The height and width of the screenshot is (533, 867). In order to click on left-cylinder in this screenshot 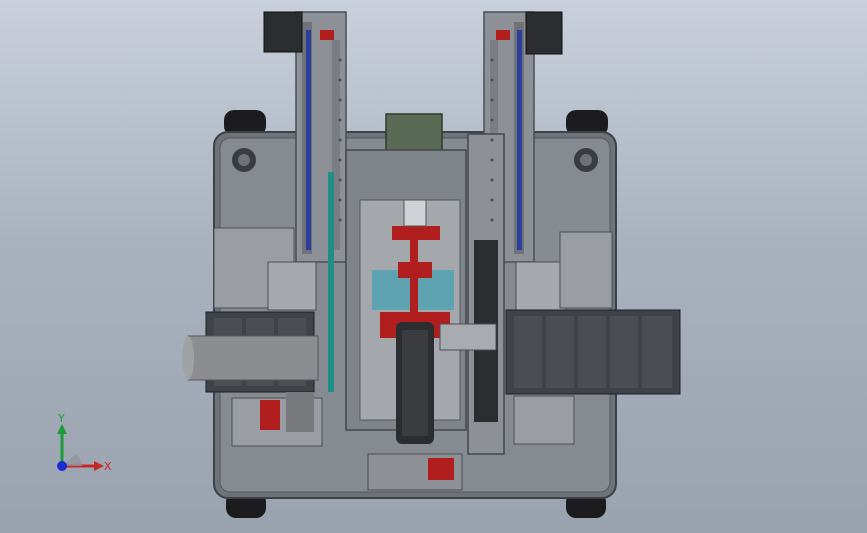, I will do `click(250, 358)`.